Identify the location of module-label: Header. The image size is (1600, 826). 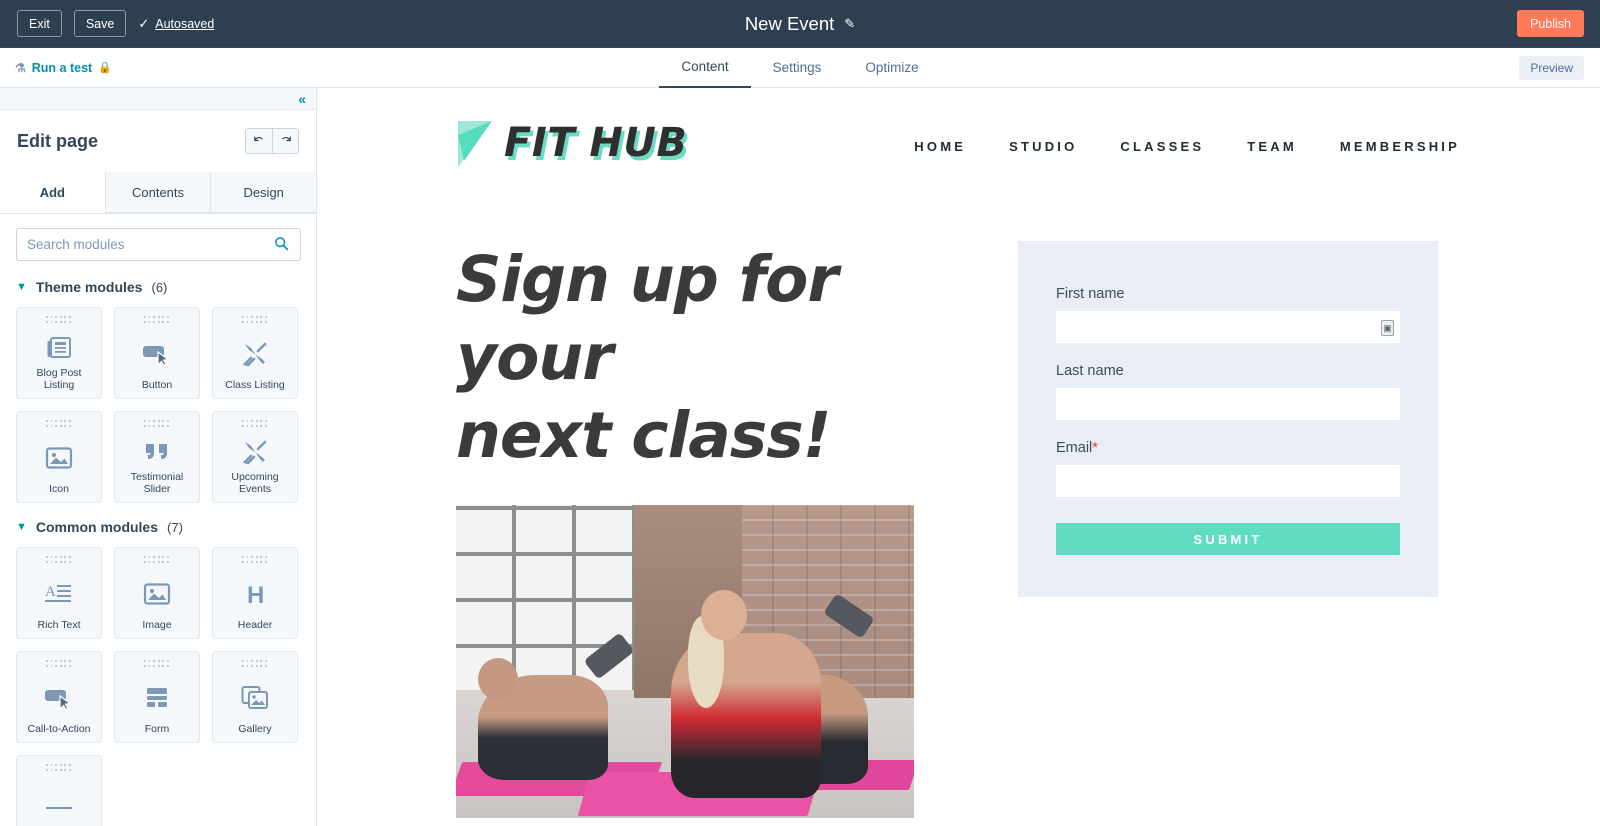
(255, 625).